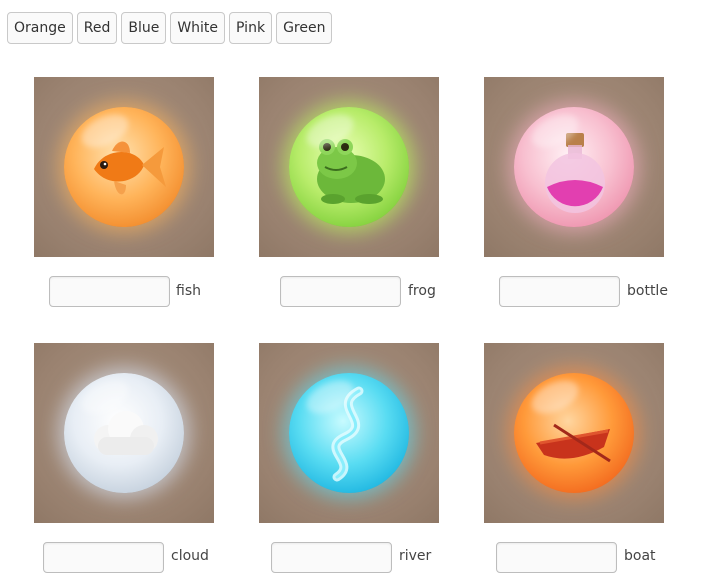  I want to click on frog-image, so click(349, 167).